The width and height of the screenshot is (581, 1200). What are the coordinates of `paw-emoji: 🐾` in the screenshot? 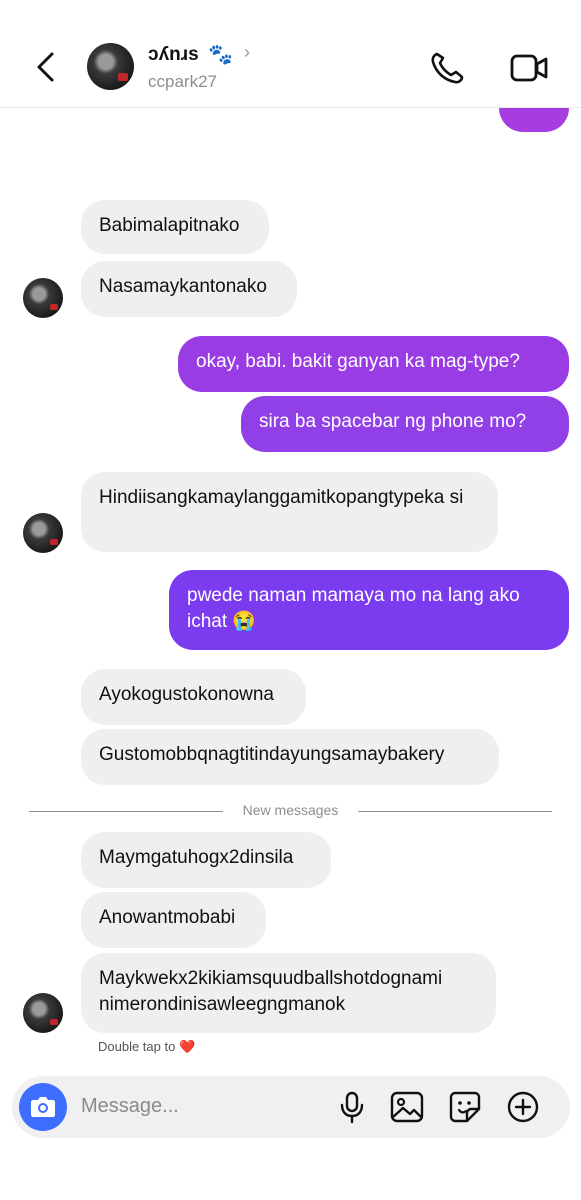 It's located at (220, 55).